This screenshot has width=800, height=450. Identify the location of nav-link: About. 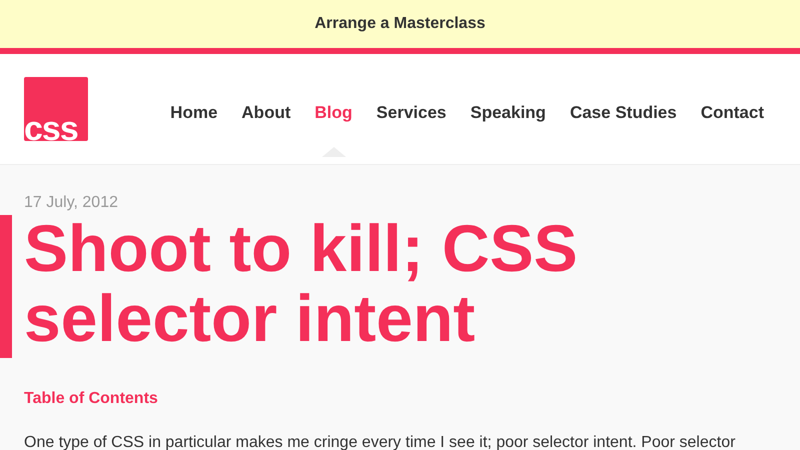
(266, 112).